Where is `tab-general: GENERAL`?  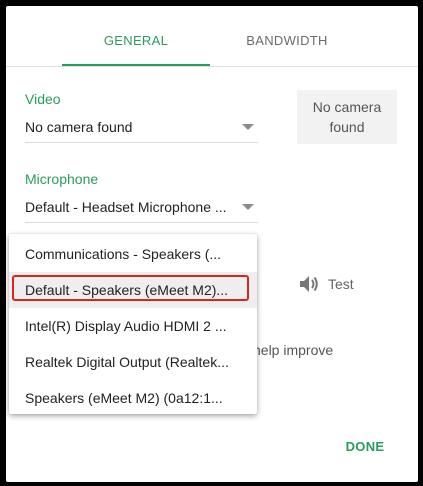
tab-general: GENERAL is located at coordinates (136, 36).